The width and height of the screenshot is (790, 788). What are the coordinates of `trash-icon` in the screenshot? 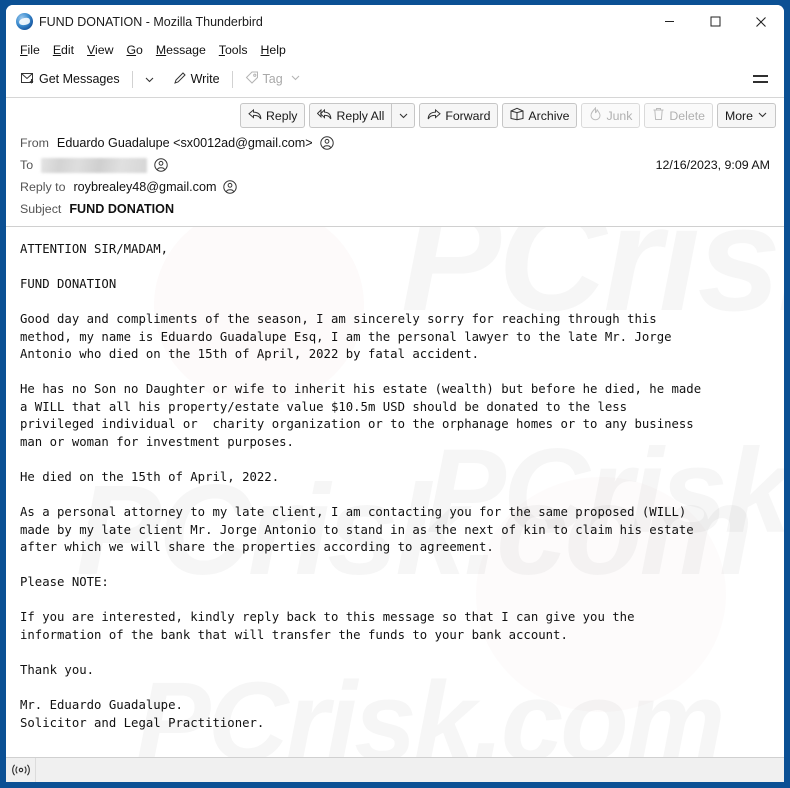 It's located at (658, 115).